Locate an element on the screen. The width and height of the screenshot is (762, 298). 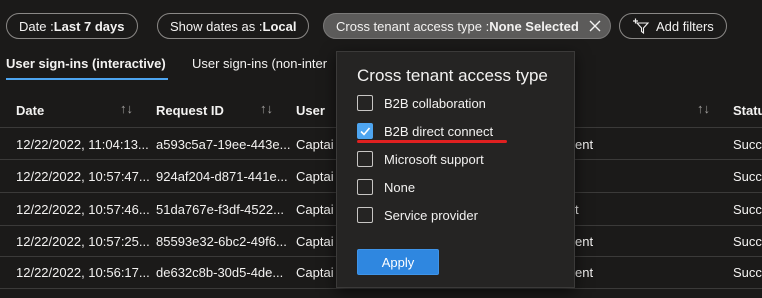
option-service-provider: Service provider is located at coordinates (417, 215).